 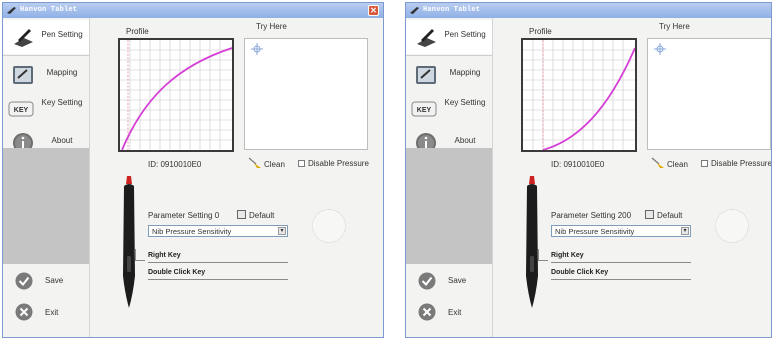 I want to click on title-bar: Hanvon Tablet ✕, so click(x=193, y=10).